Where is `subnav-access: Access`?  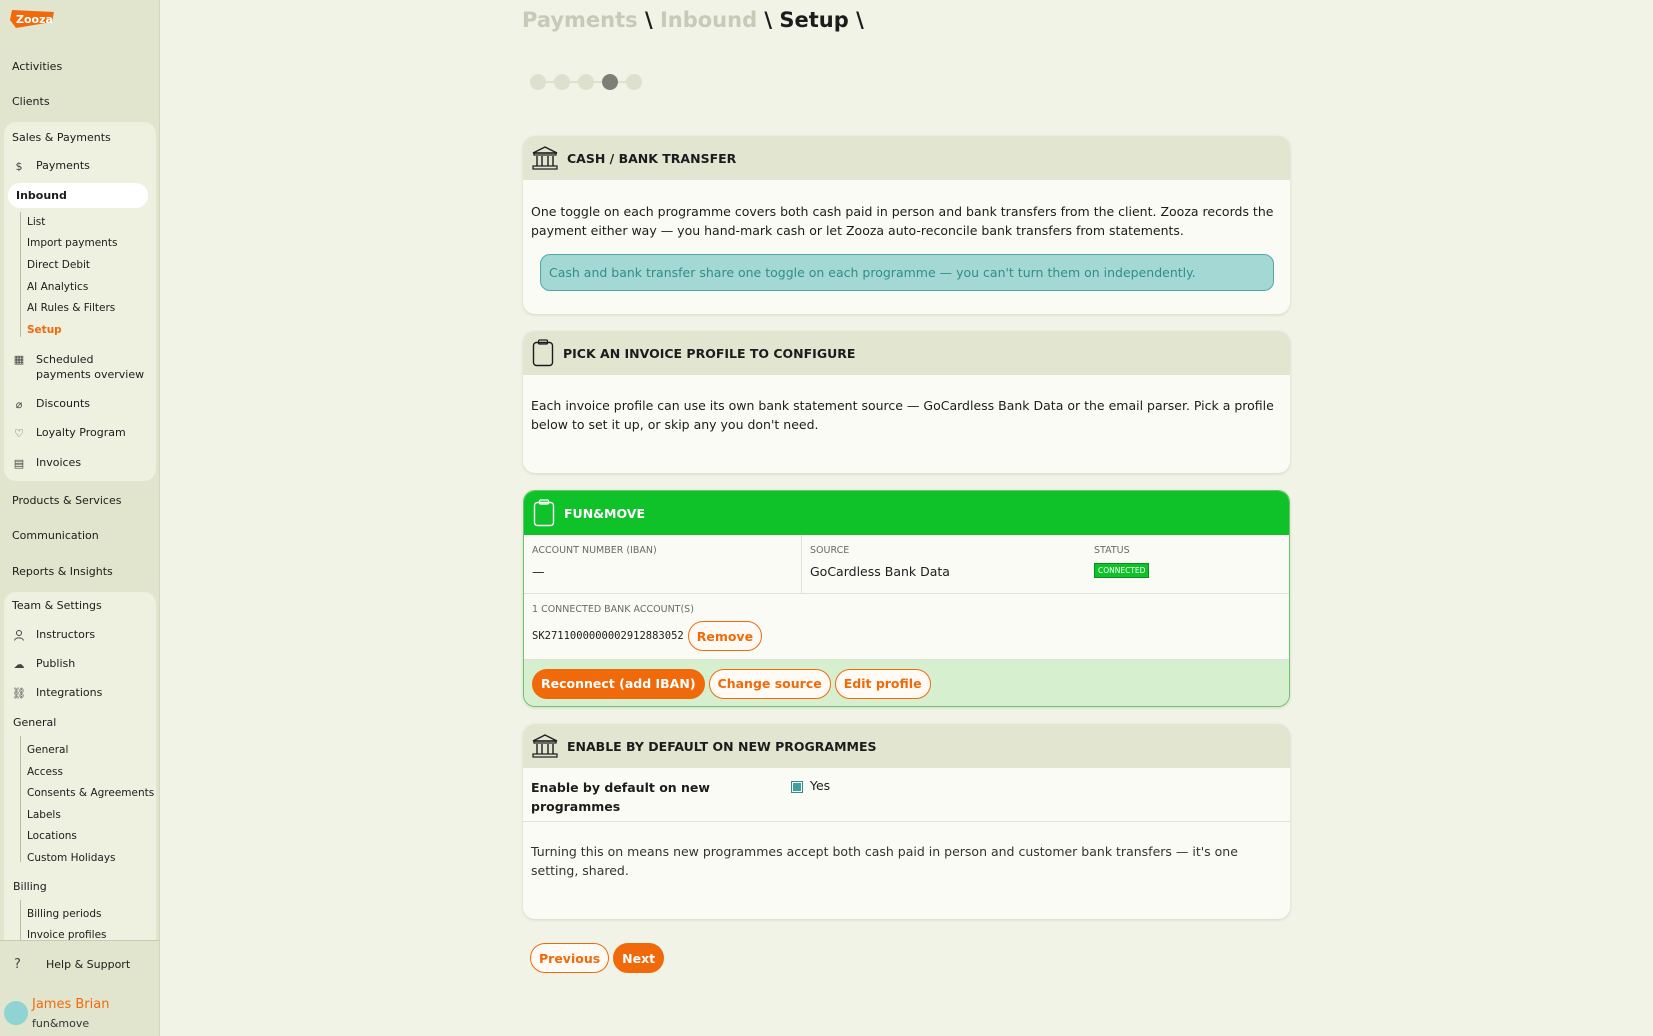
subnav-access: Access is located at coordinates (45, 772).